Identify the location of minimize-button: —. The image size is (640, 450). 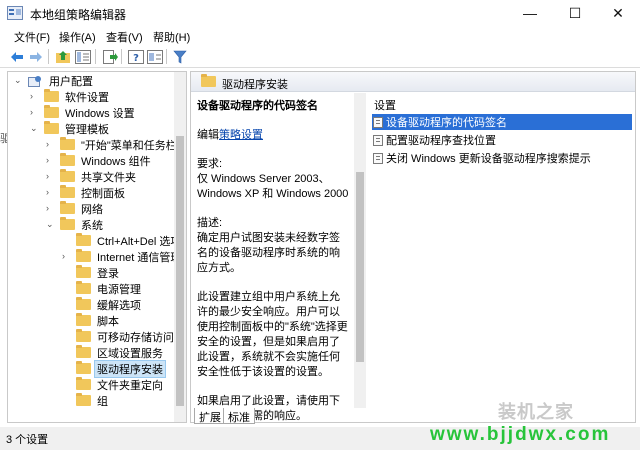
(530, 13).